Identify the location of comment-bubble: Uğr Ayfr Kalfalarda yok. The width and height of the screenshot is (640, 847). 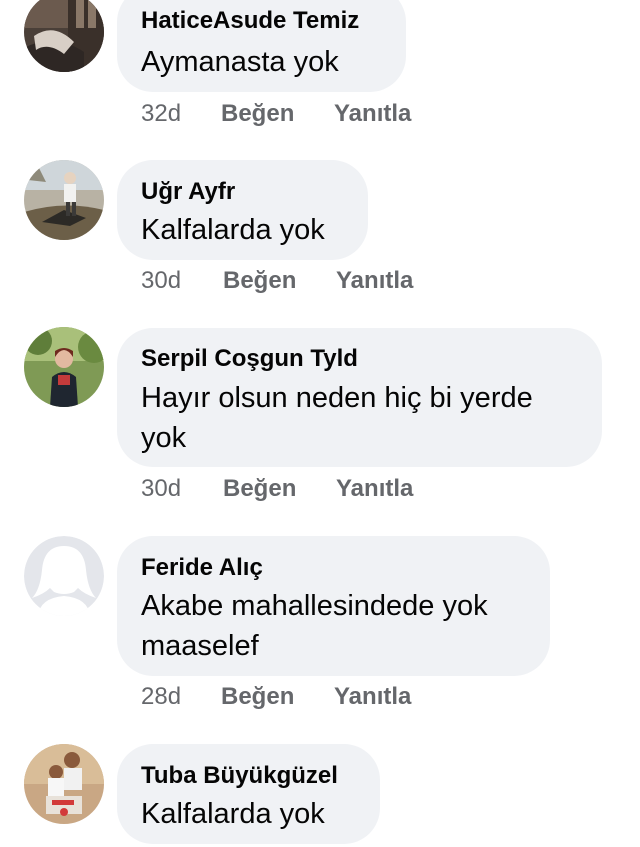
(242, 210).